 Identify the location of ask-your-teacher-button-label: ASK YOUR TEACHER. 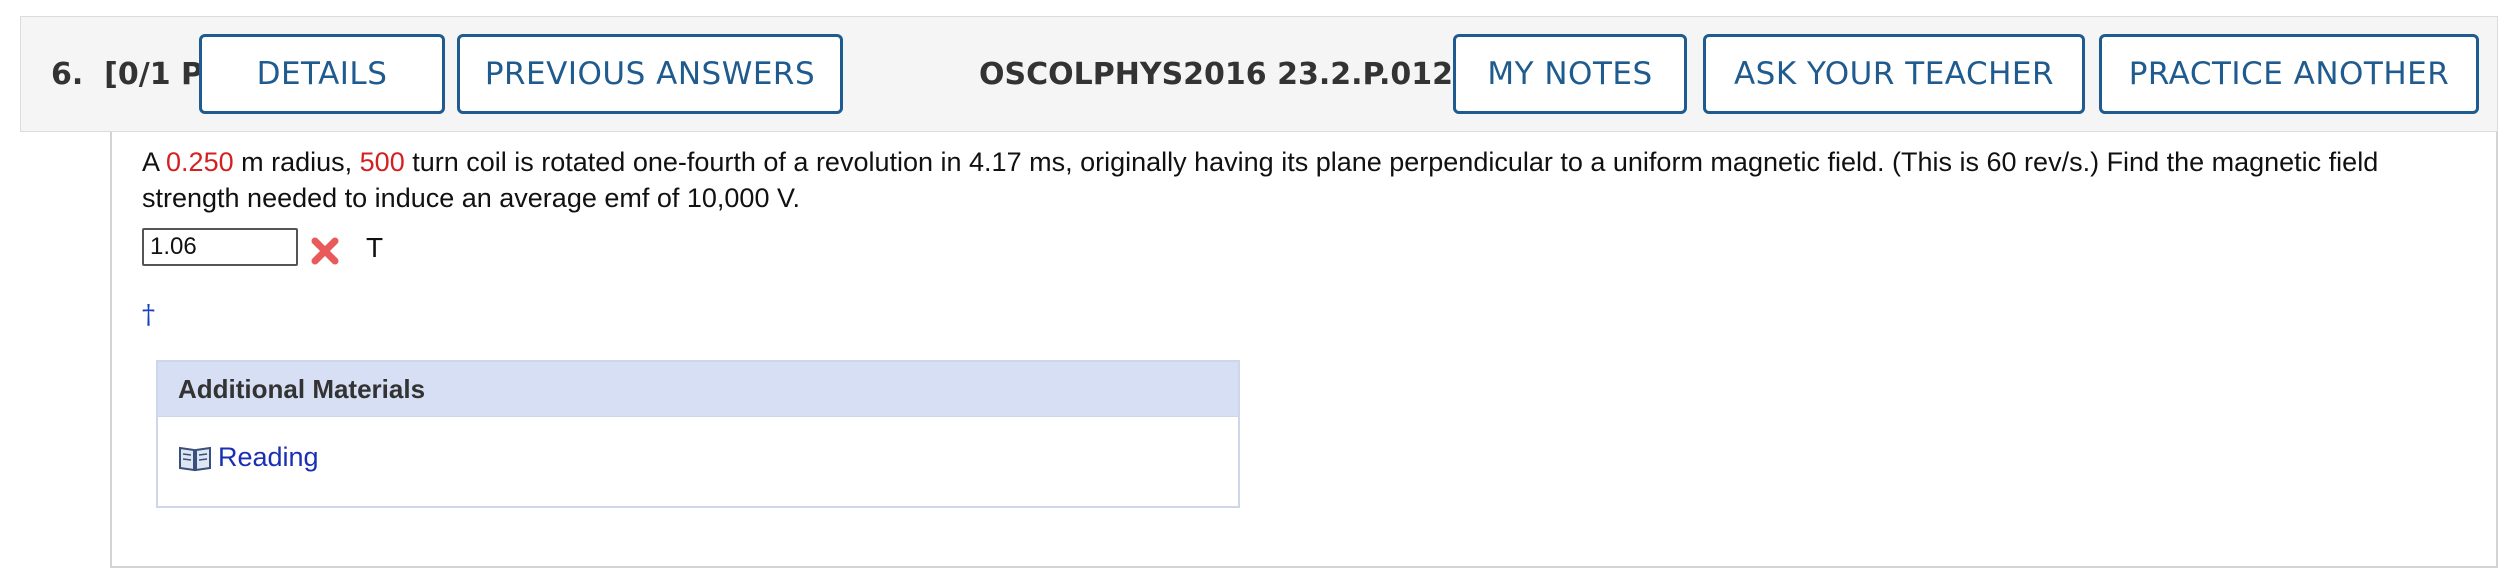
(1894, 74).